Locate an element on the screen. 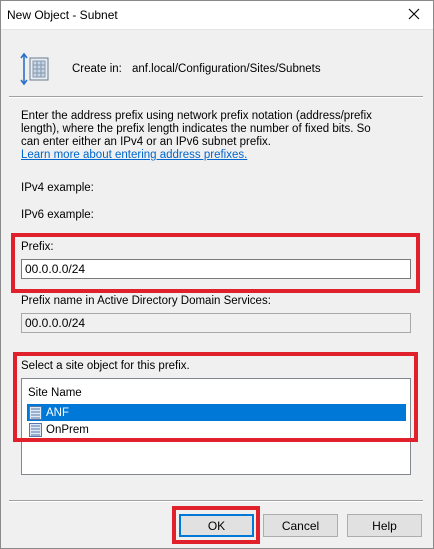  ok-button: OK is located at coordinates (216, 525).